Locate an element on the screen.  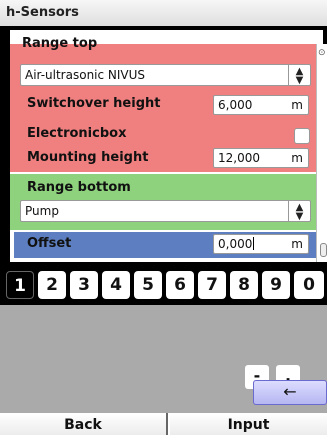
title-bar: h-Sensors is located at coordinates (163, 15).